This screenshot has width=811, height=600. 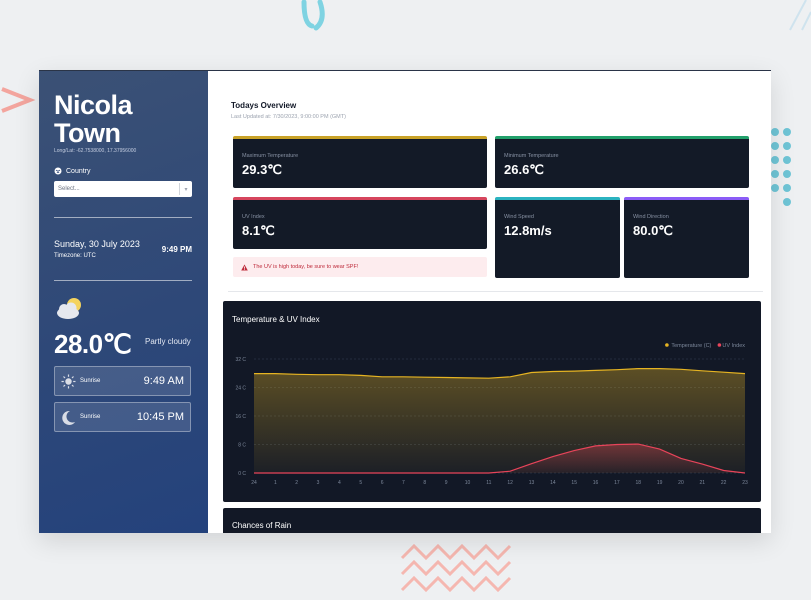 What do you see at coordinates (78, 171) in the screenshot?
I see `country-label-text: Country` at bounding box center [78, 171].